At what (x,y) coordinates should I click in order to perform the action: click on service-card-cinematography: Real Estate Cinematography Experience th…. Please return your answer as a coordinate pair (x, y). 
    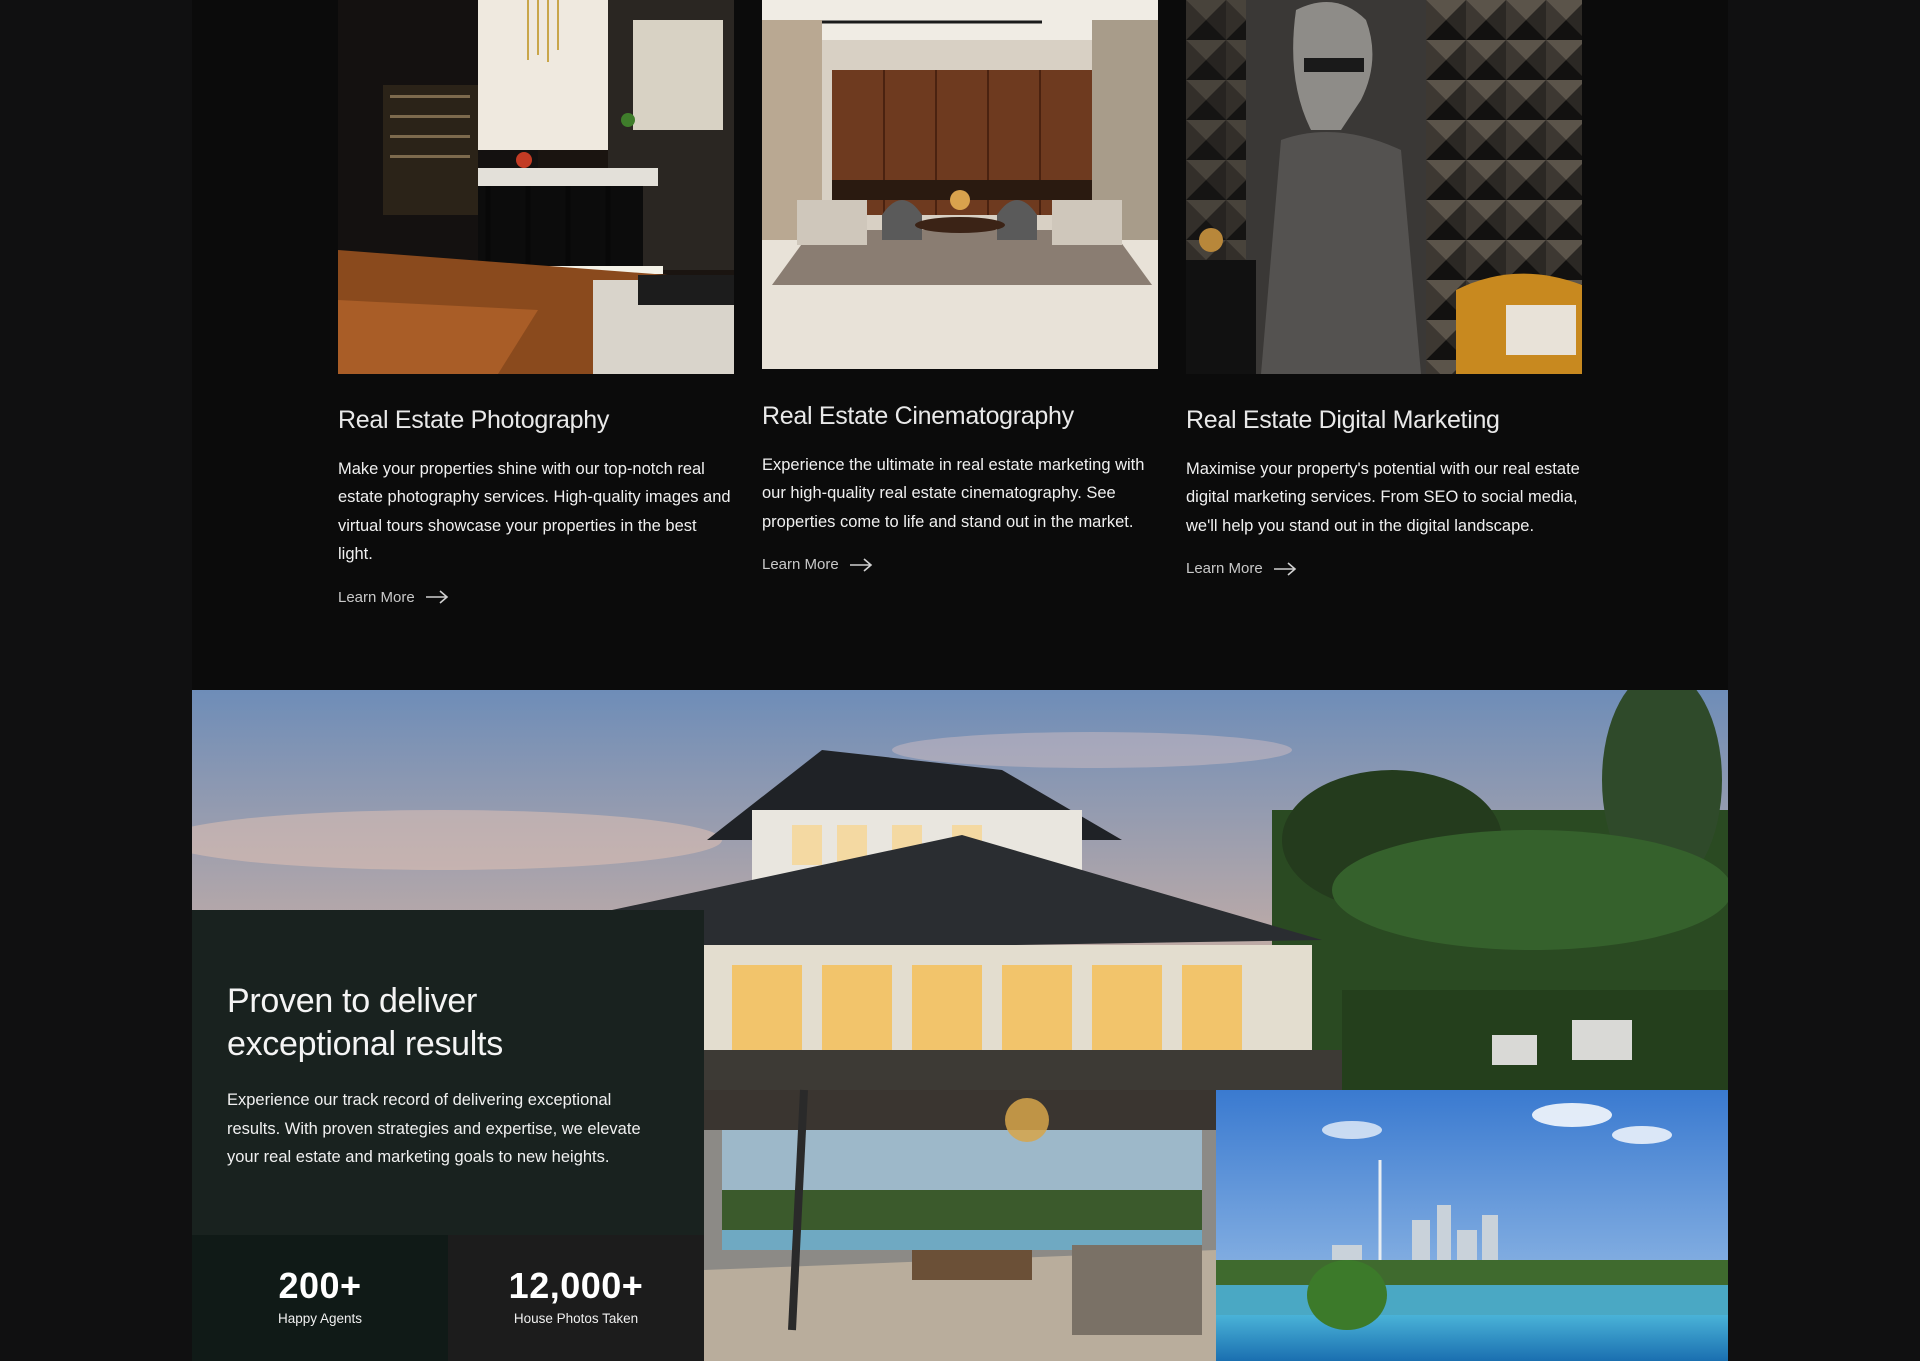
    Looking at the image, I should click on (960, 287).